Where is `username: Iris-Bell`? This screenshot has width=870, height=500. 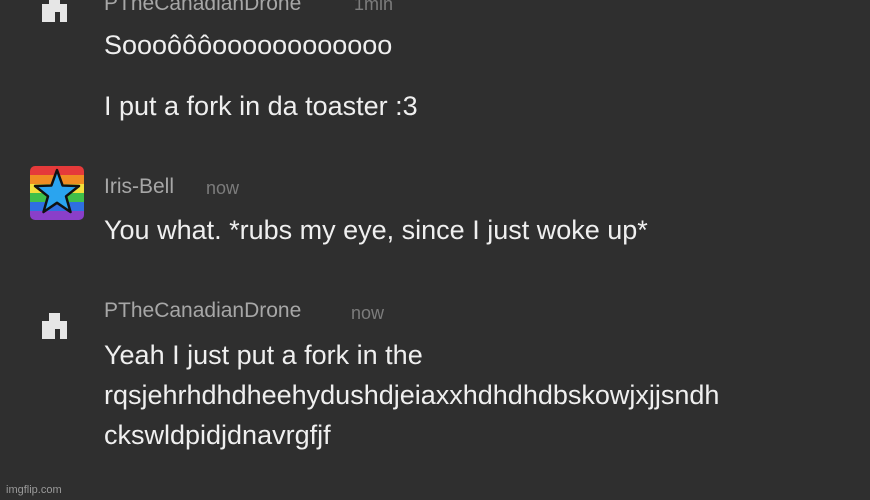
username: Iris-Bell is located at coordinates (139, 187).